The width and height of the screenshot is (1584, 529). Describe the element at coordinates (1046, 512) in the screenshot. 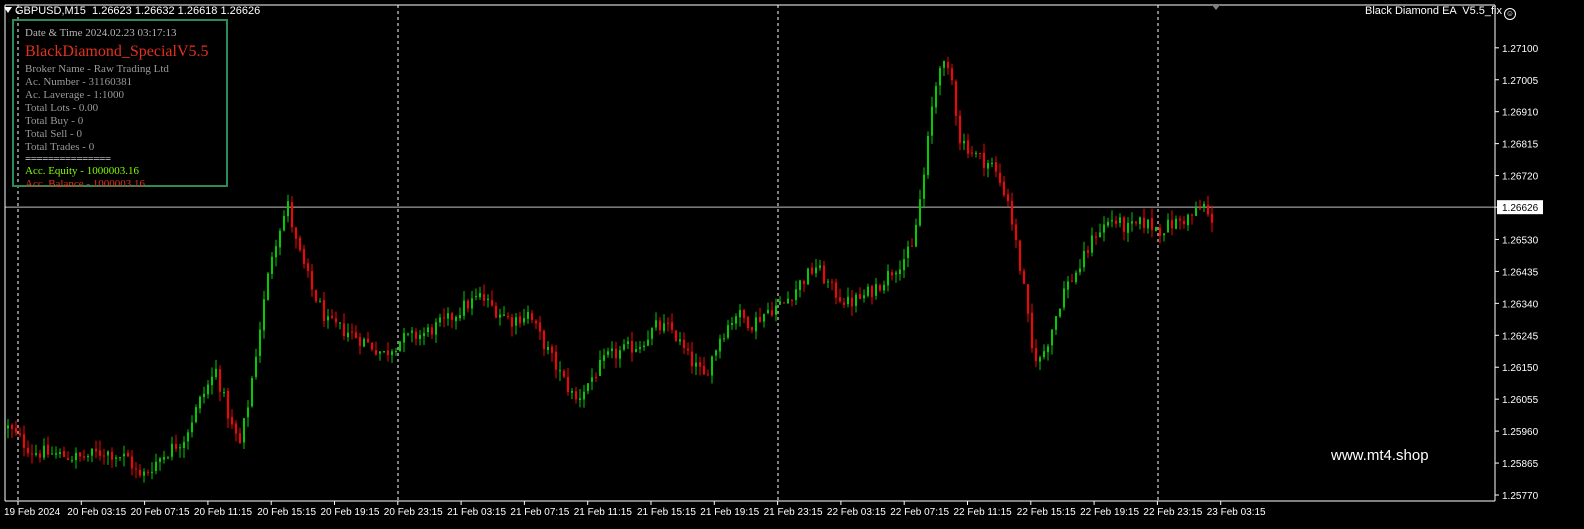

I see `time-tick-label: 22 Feb 15:15` at that location.